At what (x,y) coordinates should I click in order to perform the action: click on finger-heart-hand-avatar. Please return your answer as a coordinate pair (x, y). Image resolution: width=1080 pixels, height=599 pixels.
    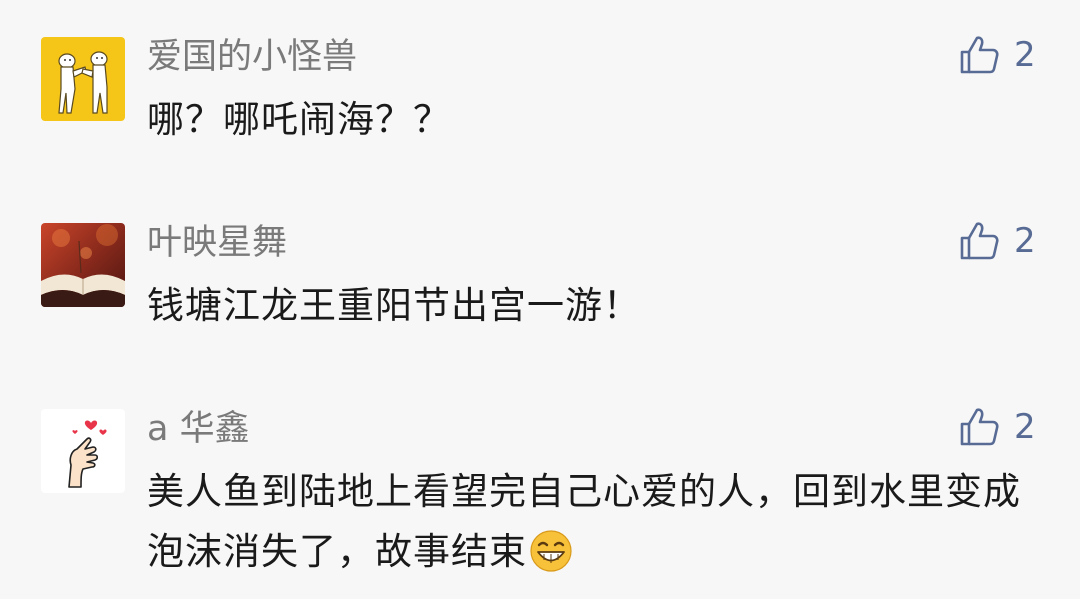
    Looking at the image, I should click on (83, 451).